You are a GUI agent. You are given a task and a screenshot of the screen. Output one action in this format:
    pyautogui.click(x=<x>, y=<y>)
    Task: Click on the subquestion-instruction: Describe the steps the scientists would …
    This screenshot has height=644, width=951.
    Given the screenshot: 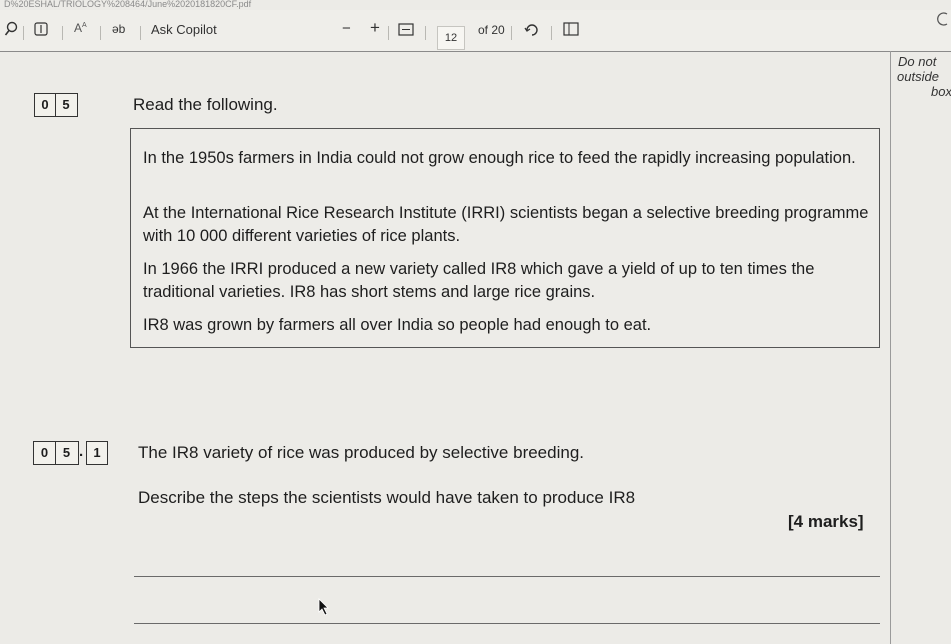 What is the action you would take?
    pyautogui.click(x=387, y=497)
    